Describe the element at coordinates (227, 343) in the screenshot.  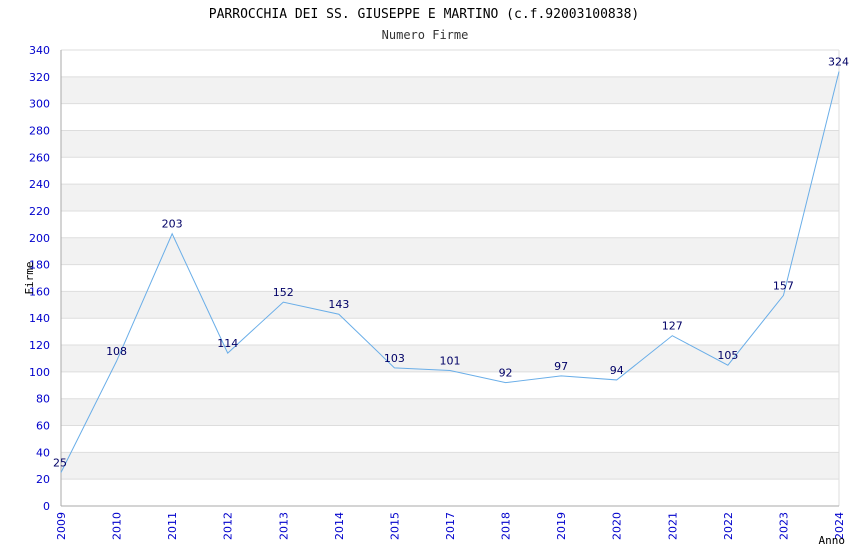
I see `data-label: 114` at that location.